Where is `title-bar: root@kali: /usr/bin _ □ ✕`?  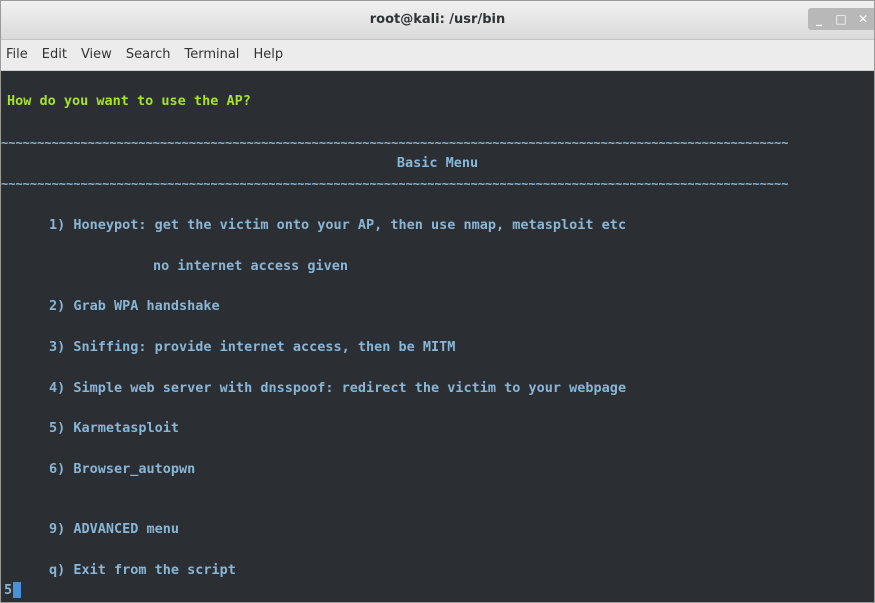
title-bar: root@kali: /usr/bin _ □ ✕ is located at coordinates (437, 20).